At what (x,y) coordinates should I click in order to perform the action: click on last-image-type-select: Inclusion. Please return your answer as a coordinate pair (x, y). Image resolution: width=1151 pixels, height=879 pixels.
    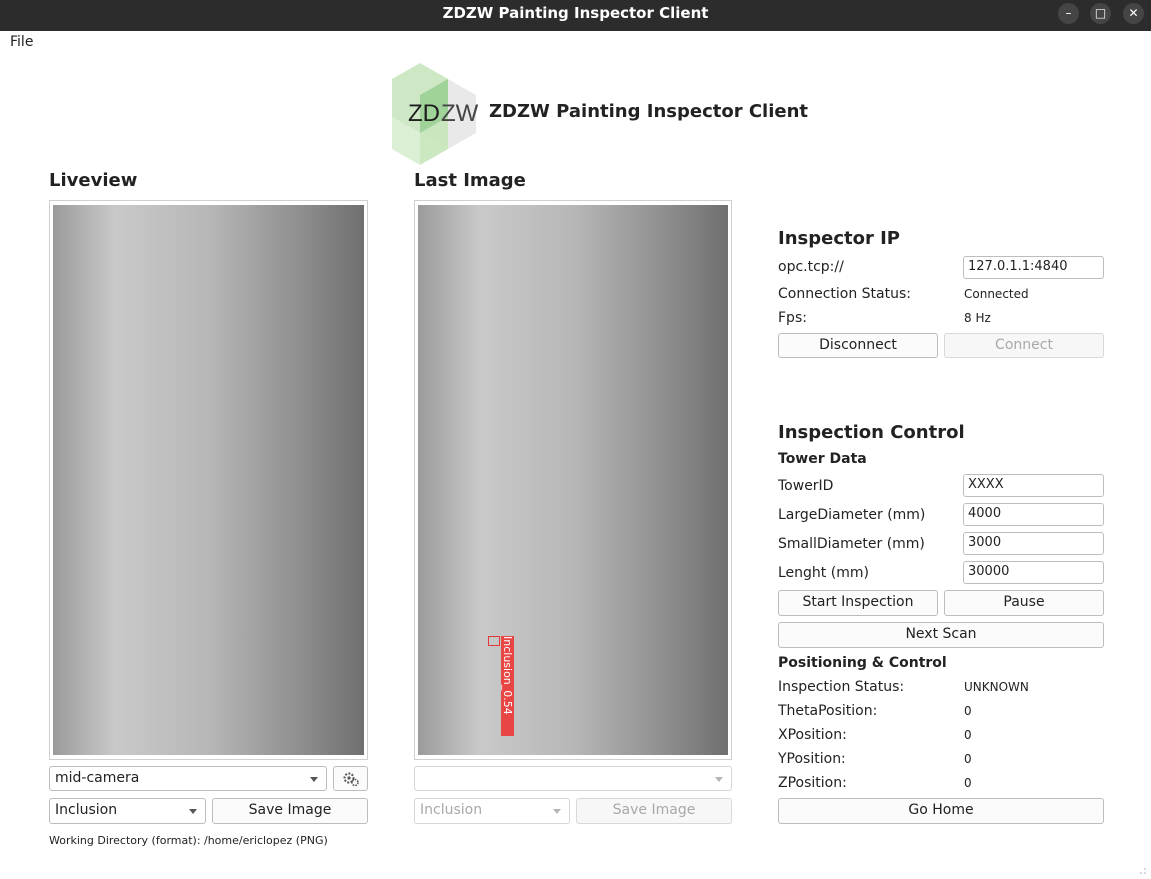
    Looking at the image, I should click on (492, 811).